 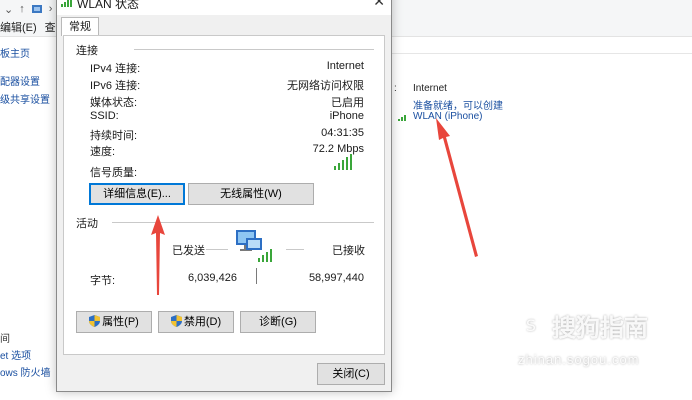 I want to click on signal-strength-icon, so click(x=343, y=162).